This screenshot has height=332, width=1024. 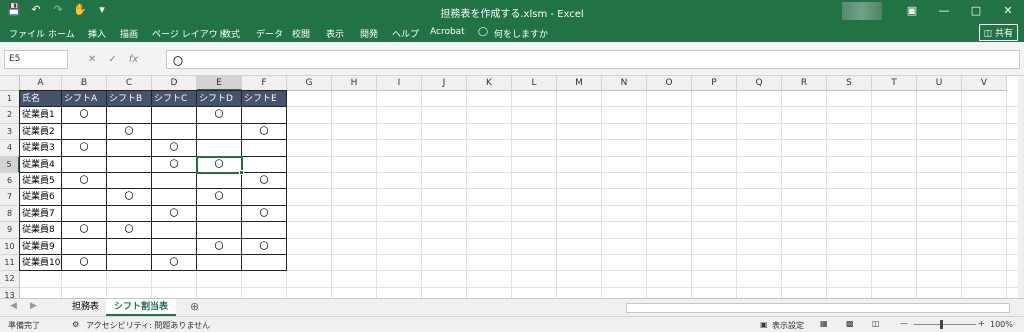 I want to click on minimize-icon: —, so click(x=944, y=11).